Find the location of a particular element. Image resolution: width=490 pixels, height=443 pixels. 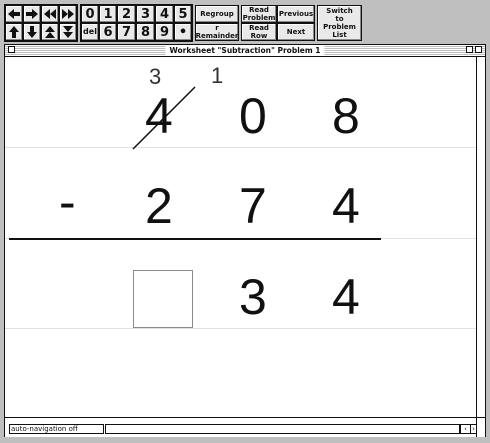

resize-handle is located at coordinates (480, 427).